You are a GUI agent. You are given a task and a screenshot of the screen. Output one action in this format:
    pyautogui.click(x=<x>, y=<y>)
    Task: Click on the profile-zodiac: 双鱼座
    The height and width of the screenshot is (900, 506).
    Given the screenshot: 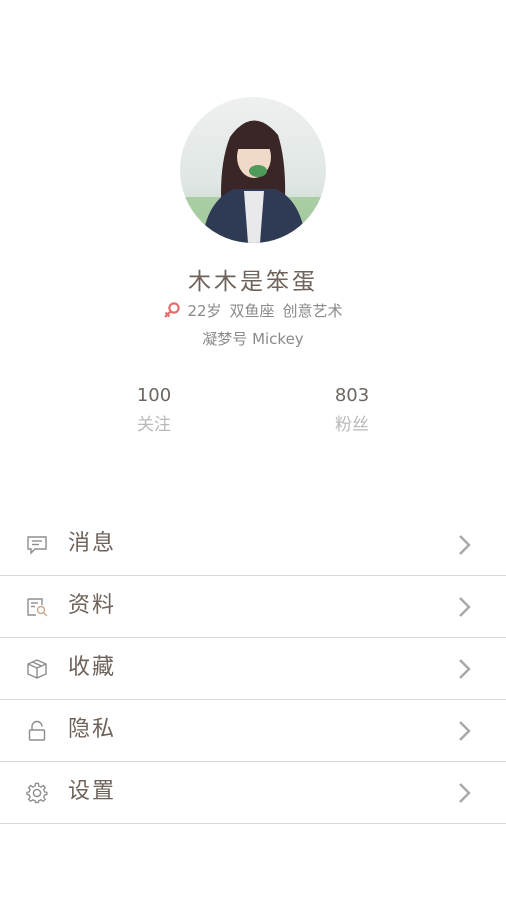 What is the action you would take?
    pyautogui.click(x=252, y=311)
    